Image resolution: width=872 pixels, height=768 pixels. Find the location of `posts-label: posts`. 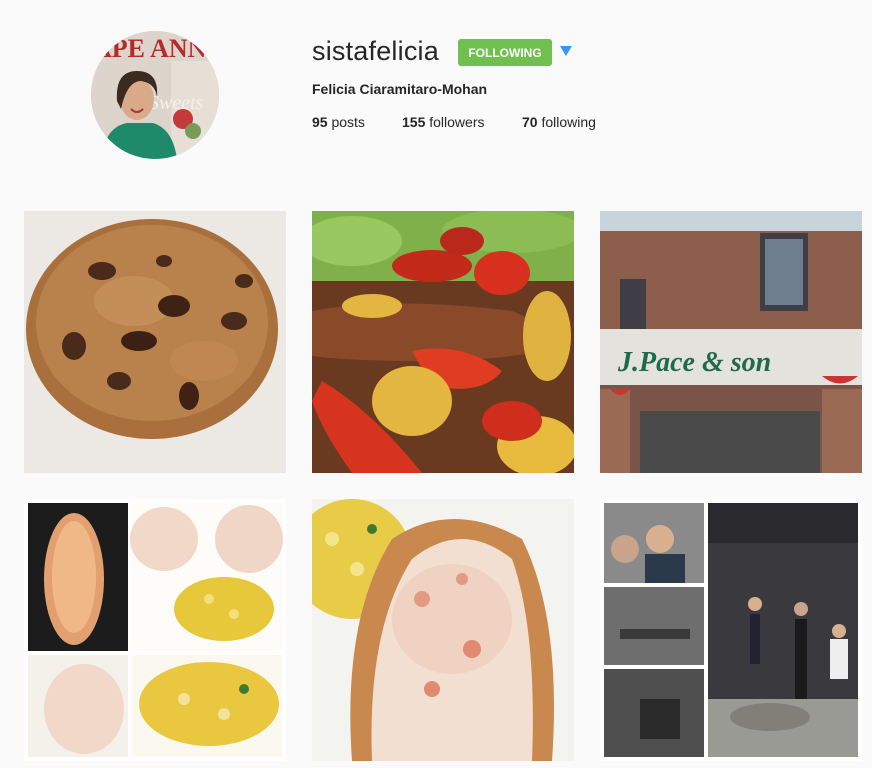

posts-label: posts is located at coordinates (348, 122).